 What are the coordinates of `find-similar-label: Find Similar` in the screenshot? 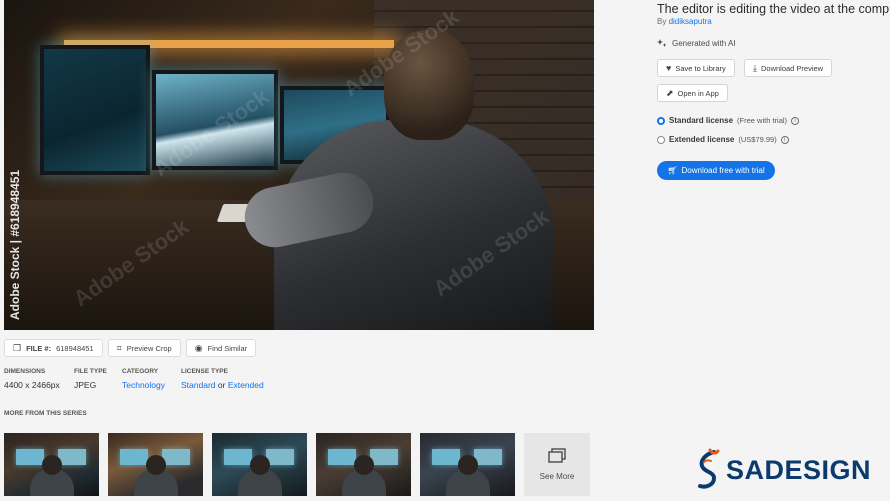 It's located at (227, 348).